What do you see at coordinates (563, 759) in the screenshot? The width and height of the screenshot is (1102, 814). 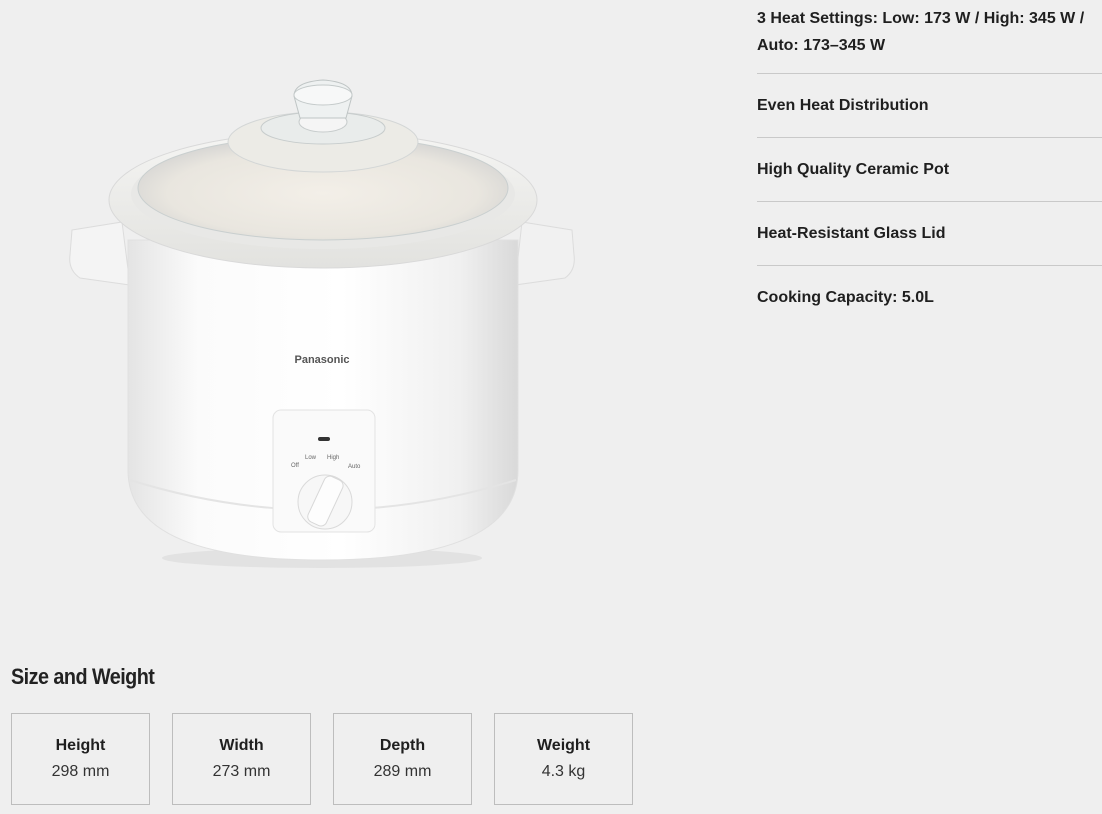 I see `spec-card-weight: Weight 4.3 kg` at bounding box center [563, 759].